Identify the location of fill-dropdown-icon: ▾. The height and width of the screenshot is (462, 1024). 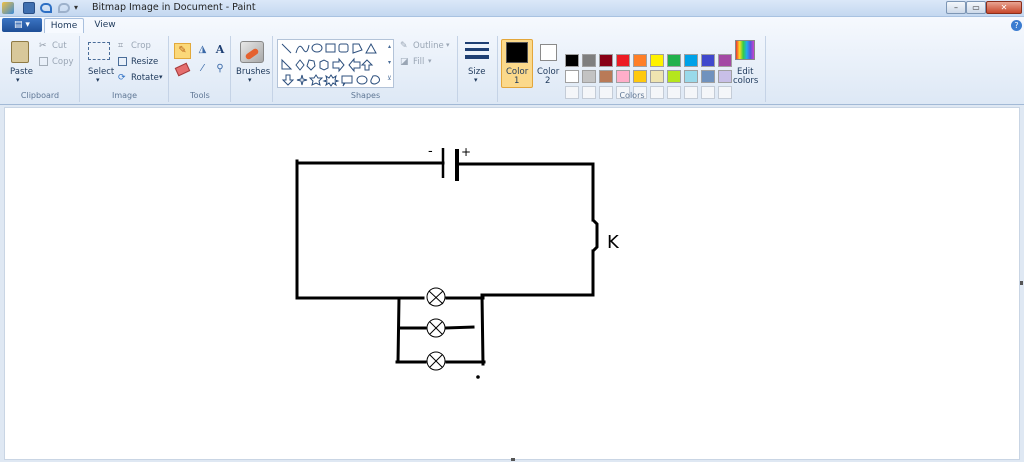
(430, 61).